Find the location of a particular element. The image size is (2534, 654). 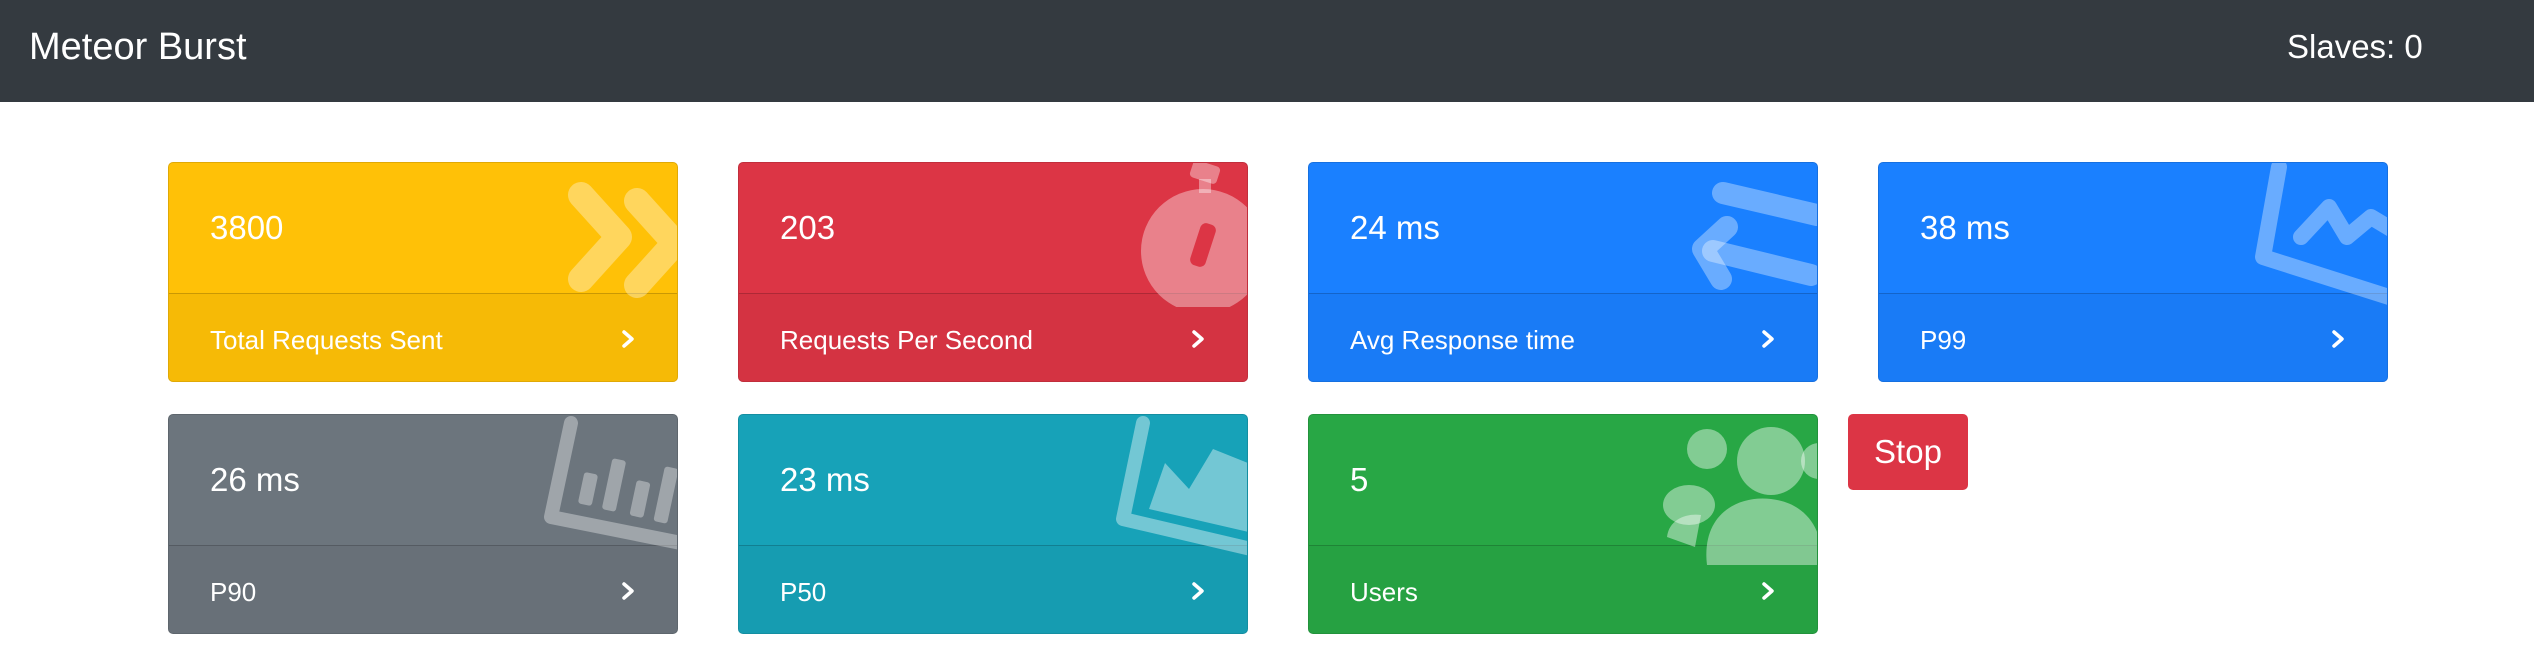

card-value: 3800 is located at coordinates (247, 227).